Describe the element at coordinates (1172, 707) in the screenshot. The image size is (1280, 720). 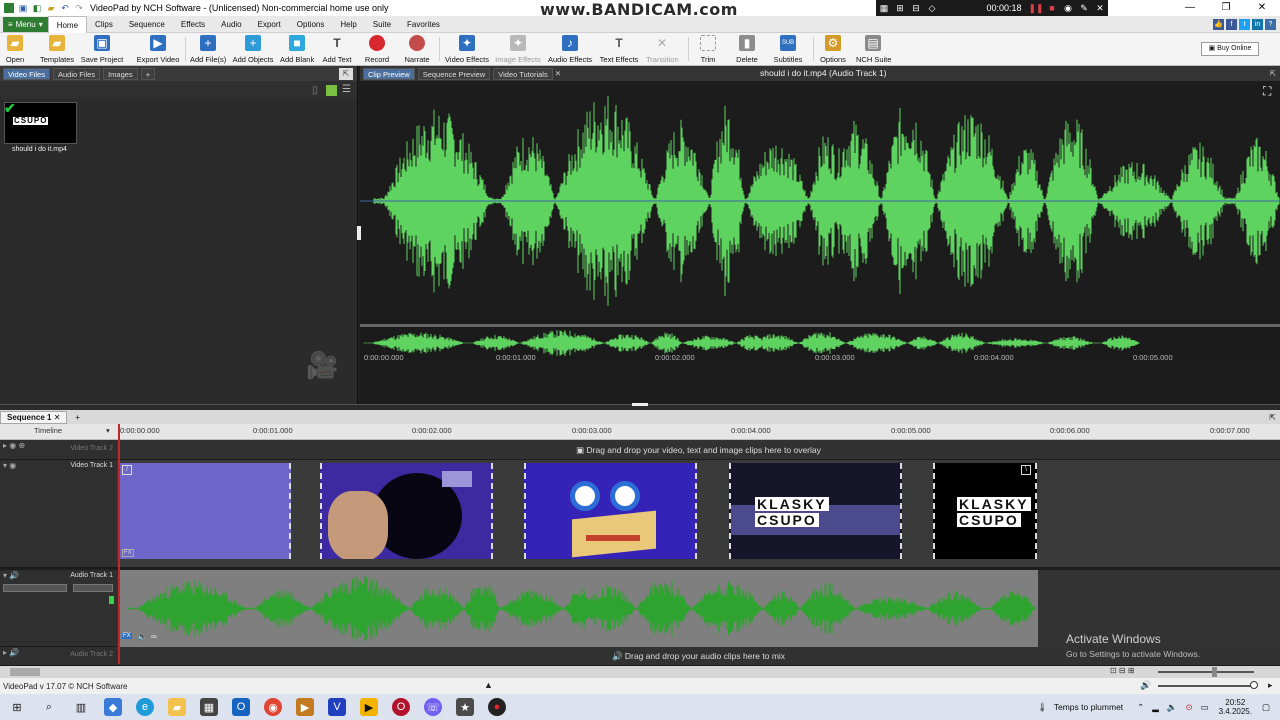
I see `speaker-tray-icon: 🔈` at that location.